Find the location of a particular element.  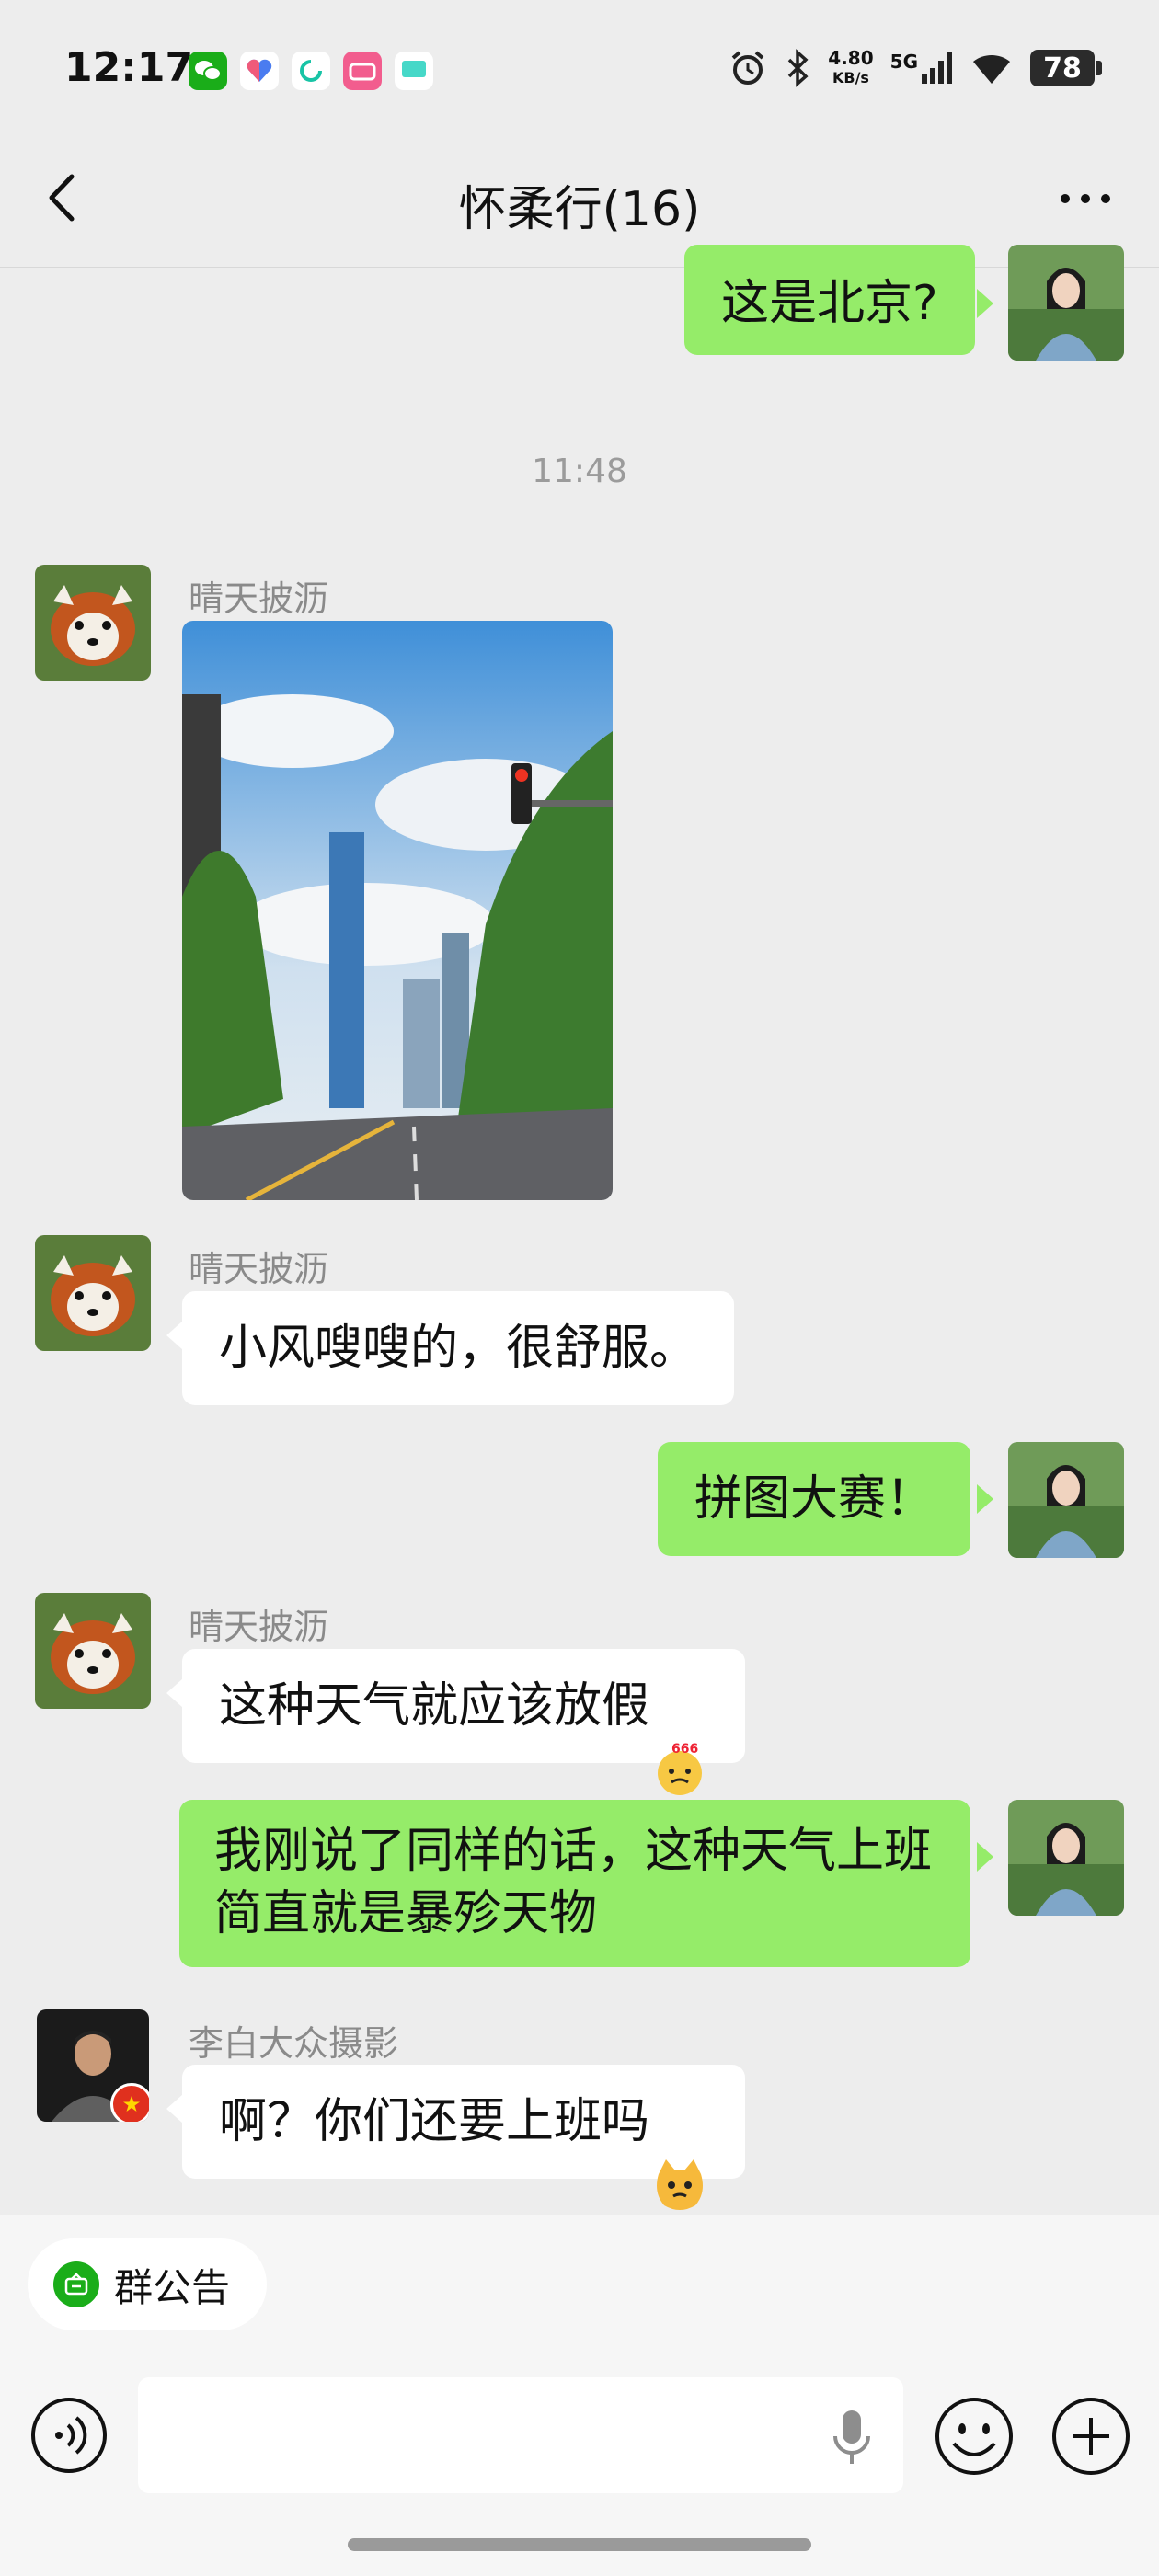

message-bubble-other: 这种天气就应该放假 666 is located at coordinates (464, 1722).